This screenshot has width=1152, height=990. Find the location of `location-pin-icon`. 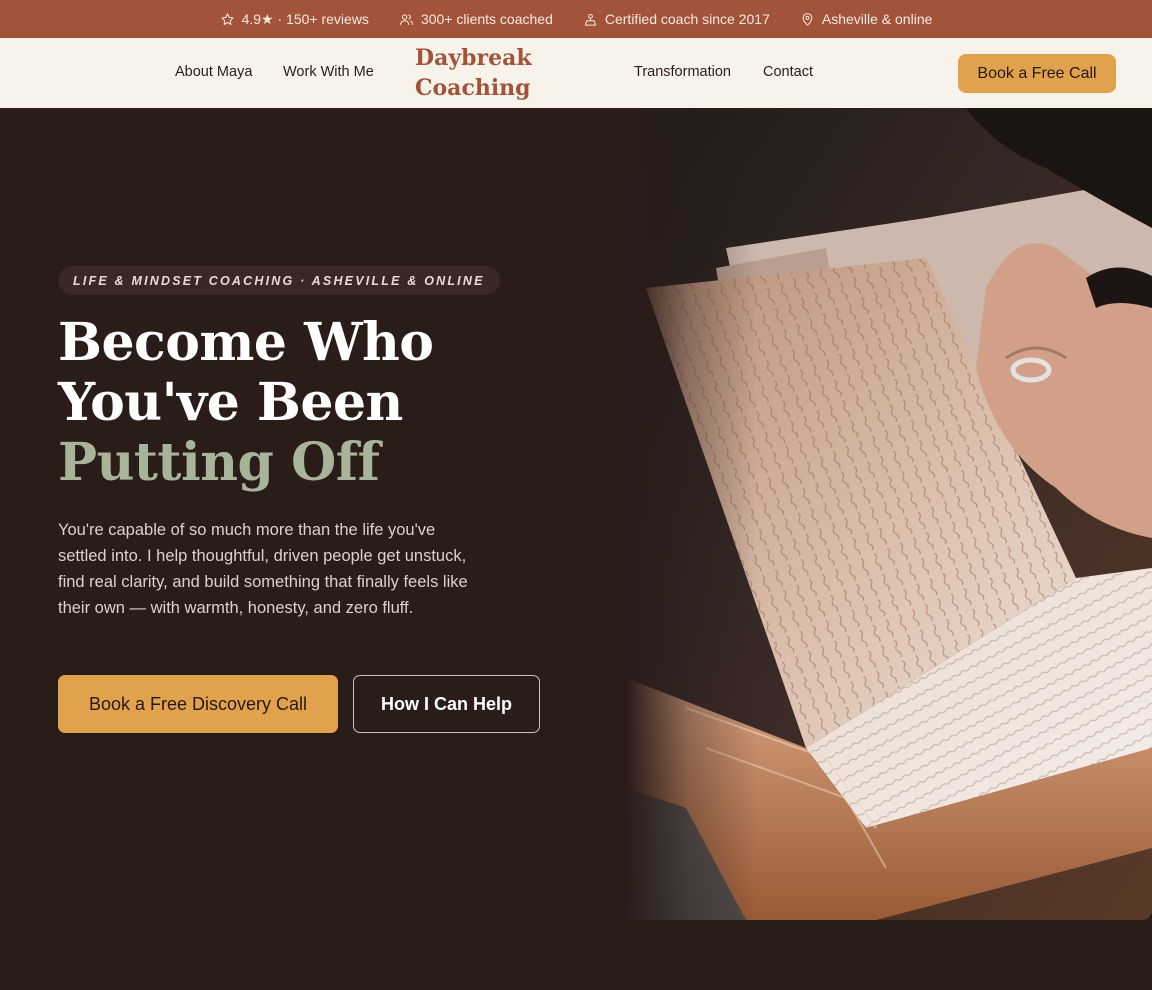

location-pin-icon is located at coordinates (807, 19).